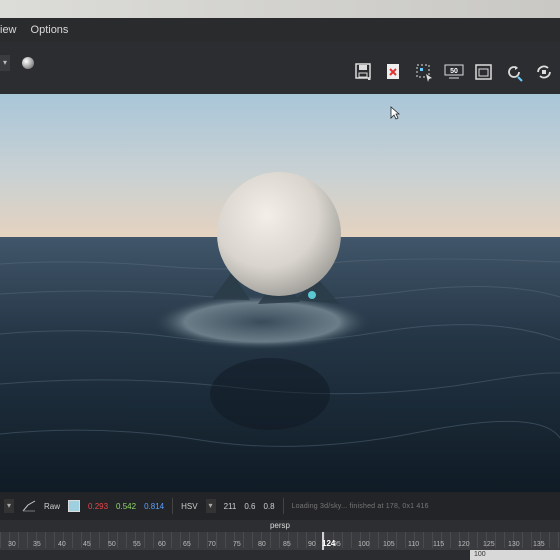  I want to click on remove-image-icon, so click(394, 72).